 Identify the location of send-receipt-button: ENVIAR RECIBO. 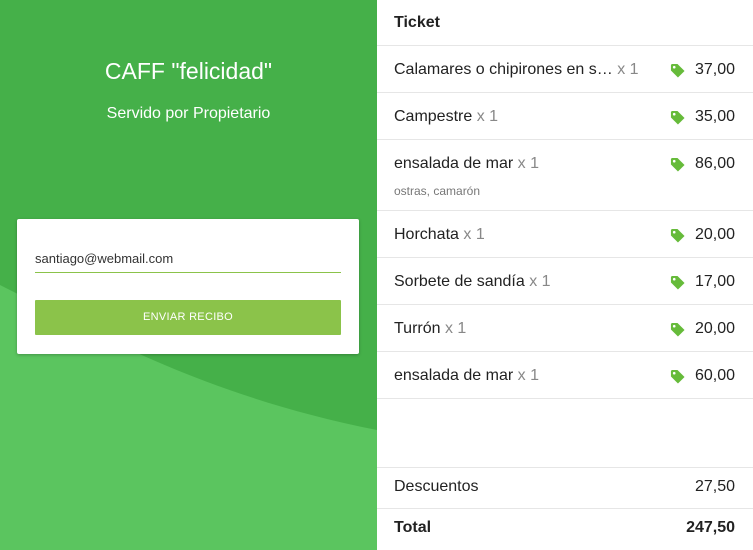
(188, 317).